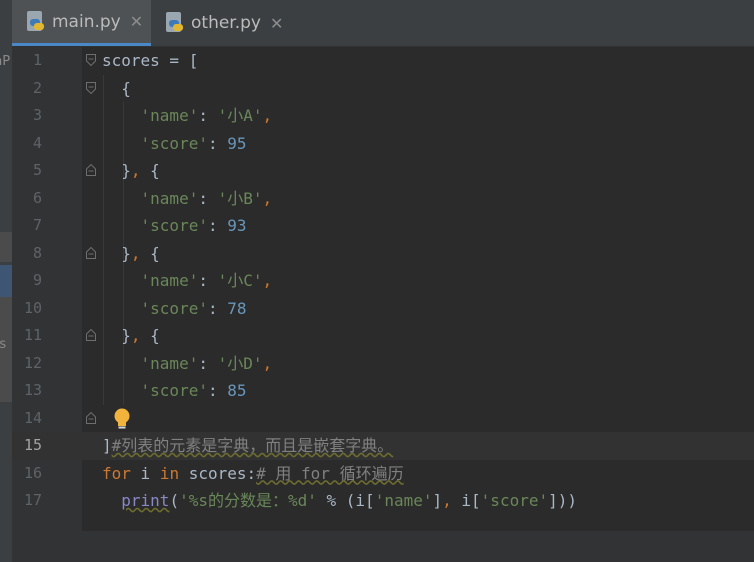 This screenshot has height=562, width=754. What do you see at coordinates (383, 23) in the screenshot?
I see `editor-tab-bar: main.py ✕ other.py ✕` at bounding box center [383, 23].